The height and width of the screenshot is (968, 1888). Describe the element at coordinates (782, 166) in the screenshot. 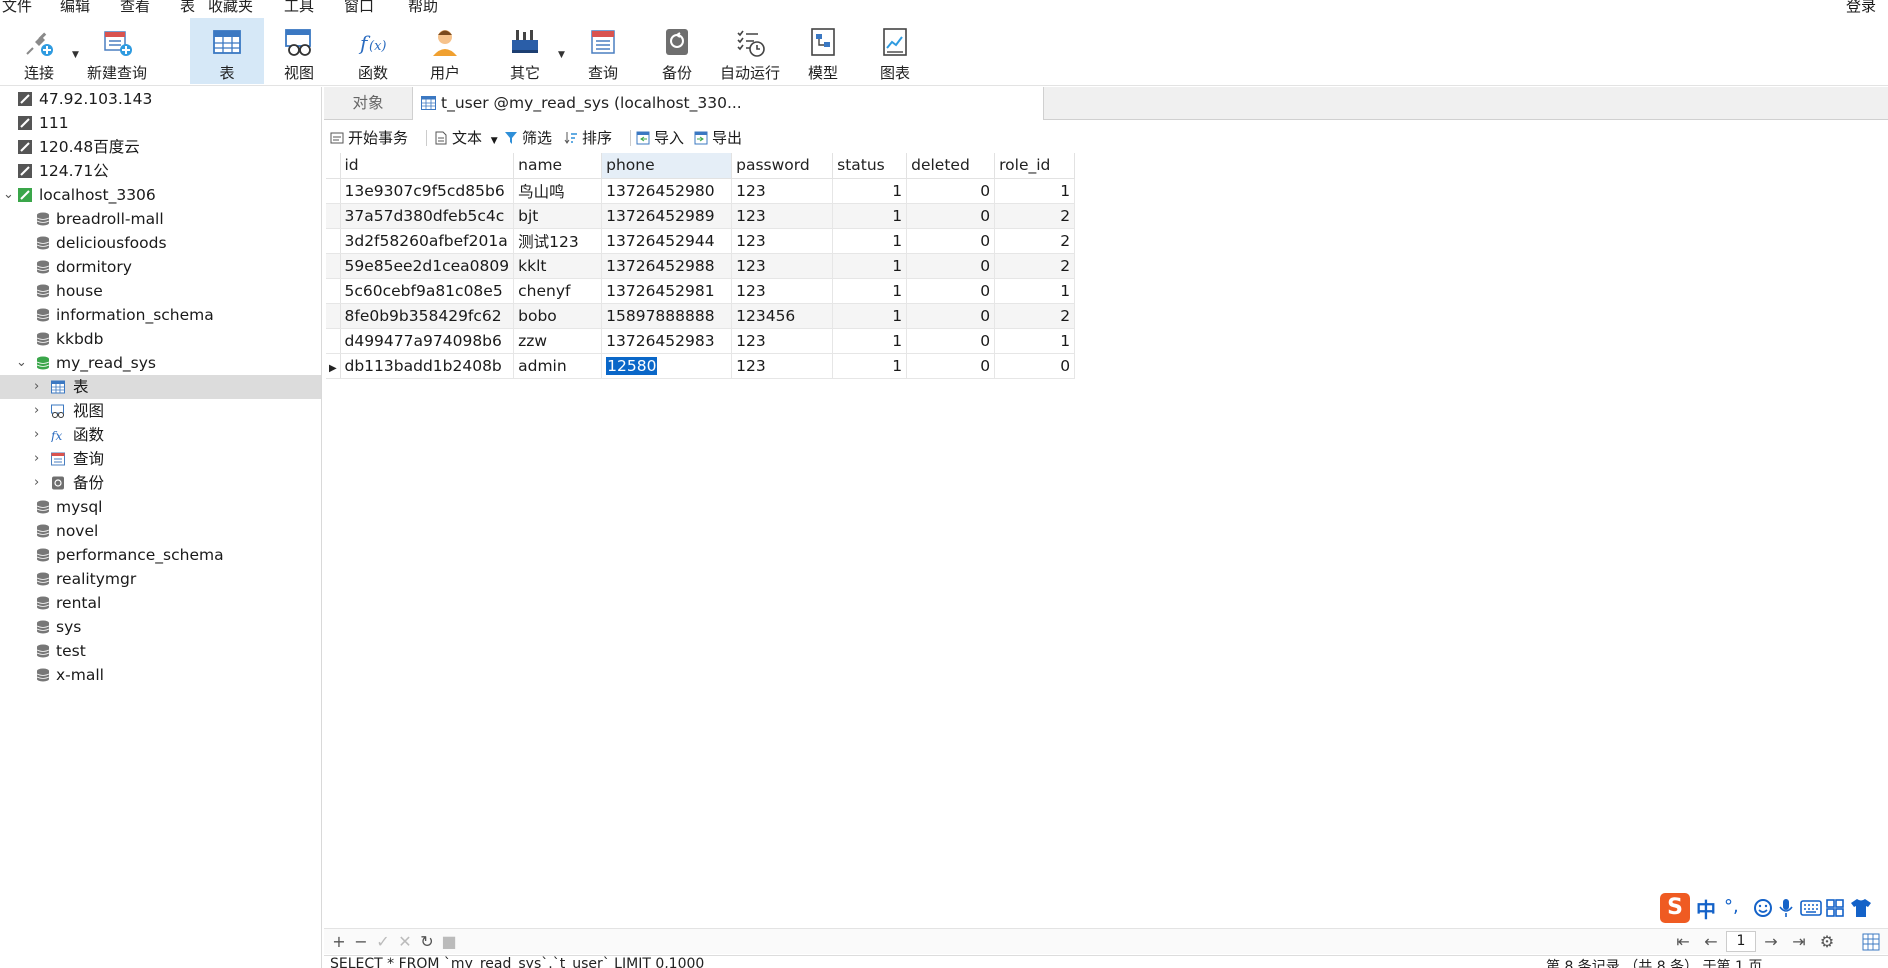

I see `column-header-password: password` at that location.